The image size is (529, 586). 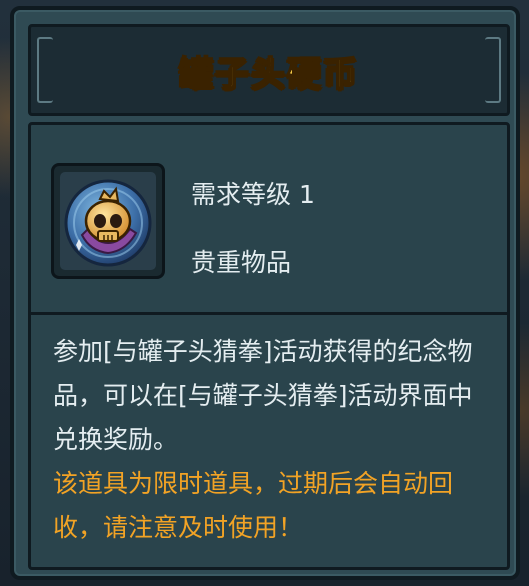 I want to click on required-level: 需求等级 1, so click(x=253, y=194).